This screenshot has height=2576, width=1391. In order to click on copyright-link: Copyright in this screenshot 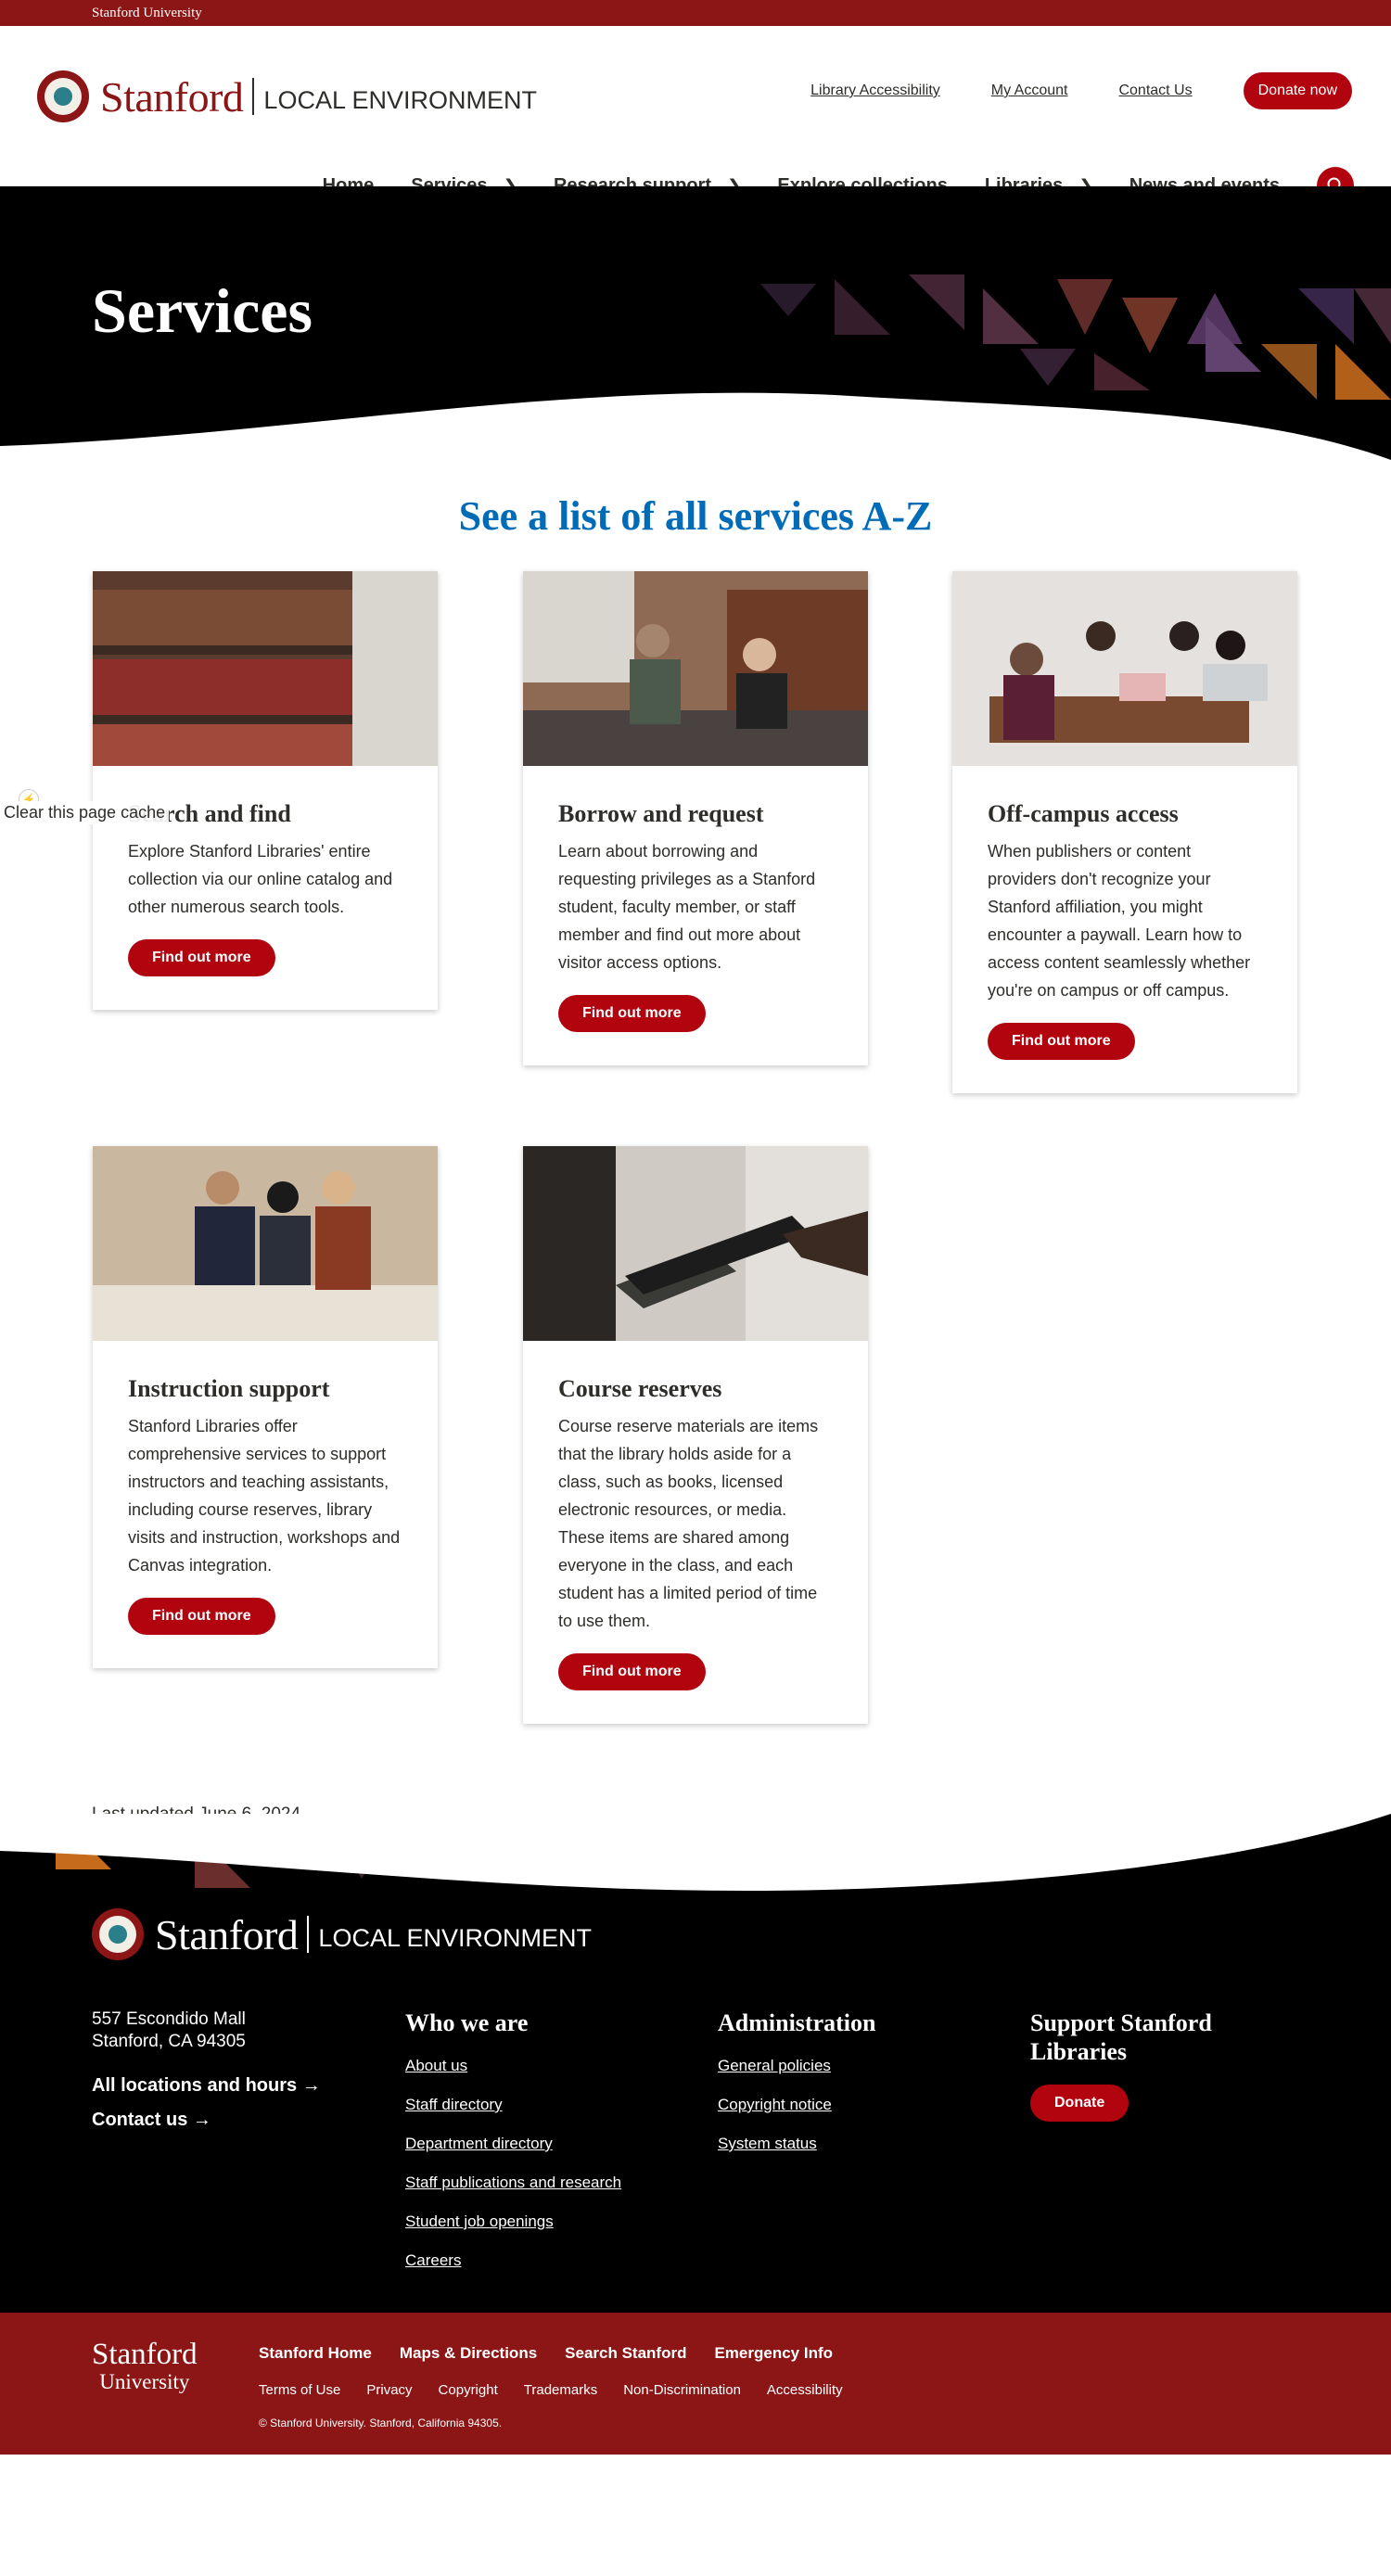, I will do `click(468, 2390)`.